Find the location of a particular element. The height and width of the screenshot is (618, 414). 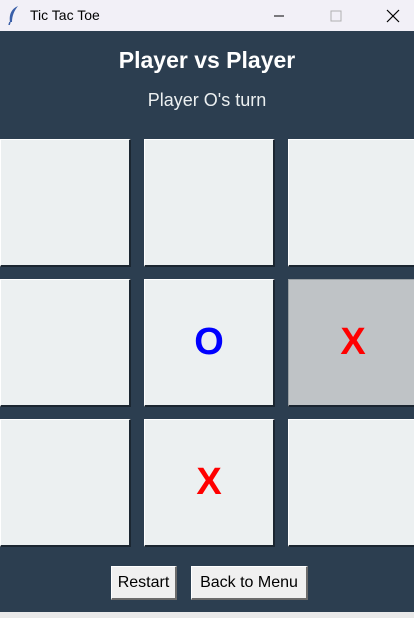

turn-status: Player O's turn is located at coordinates (207, 100).